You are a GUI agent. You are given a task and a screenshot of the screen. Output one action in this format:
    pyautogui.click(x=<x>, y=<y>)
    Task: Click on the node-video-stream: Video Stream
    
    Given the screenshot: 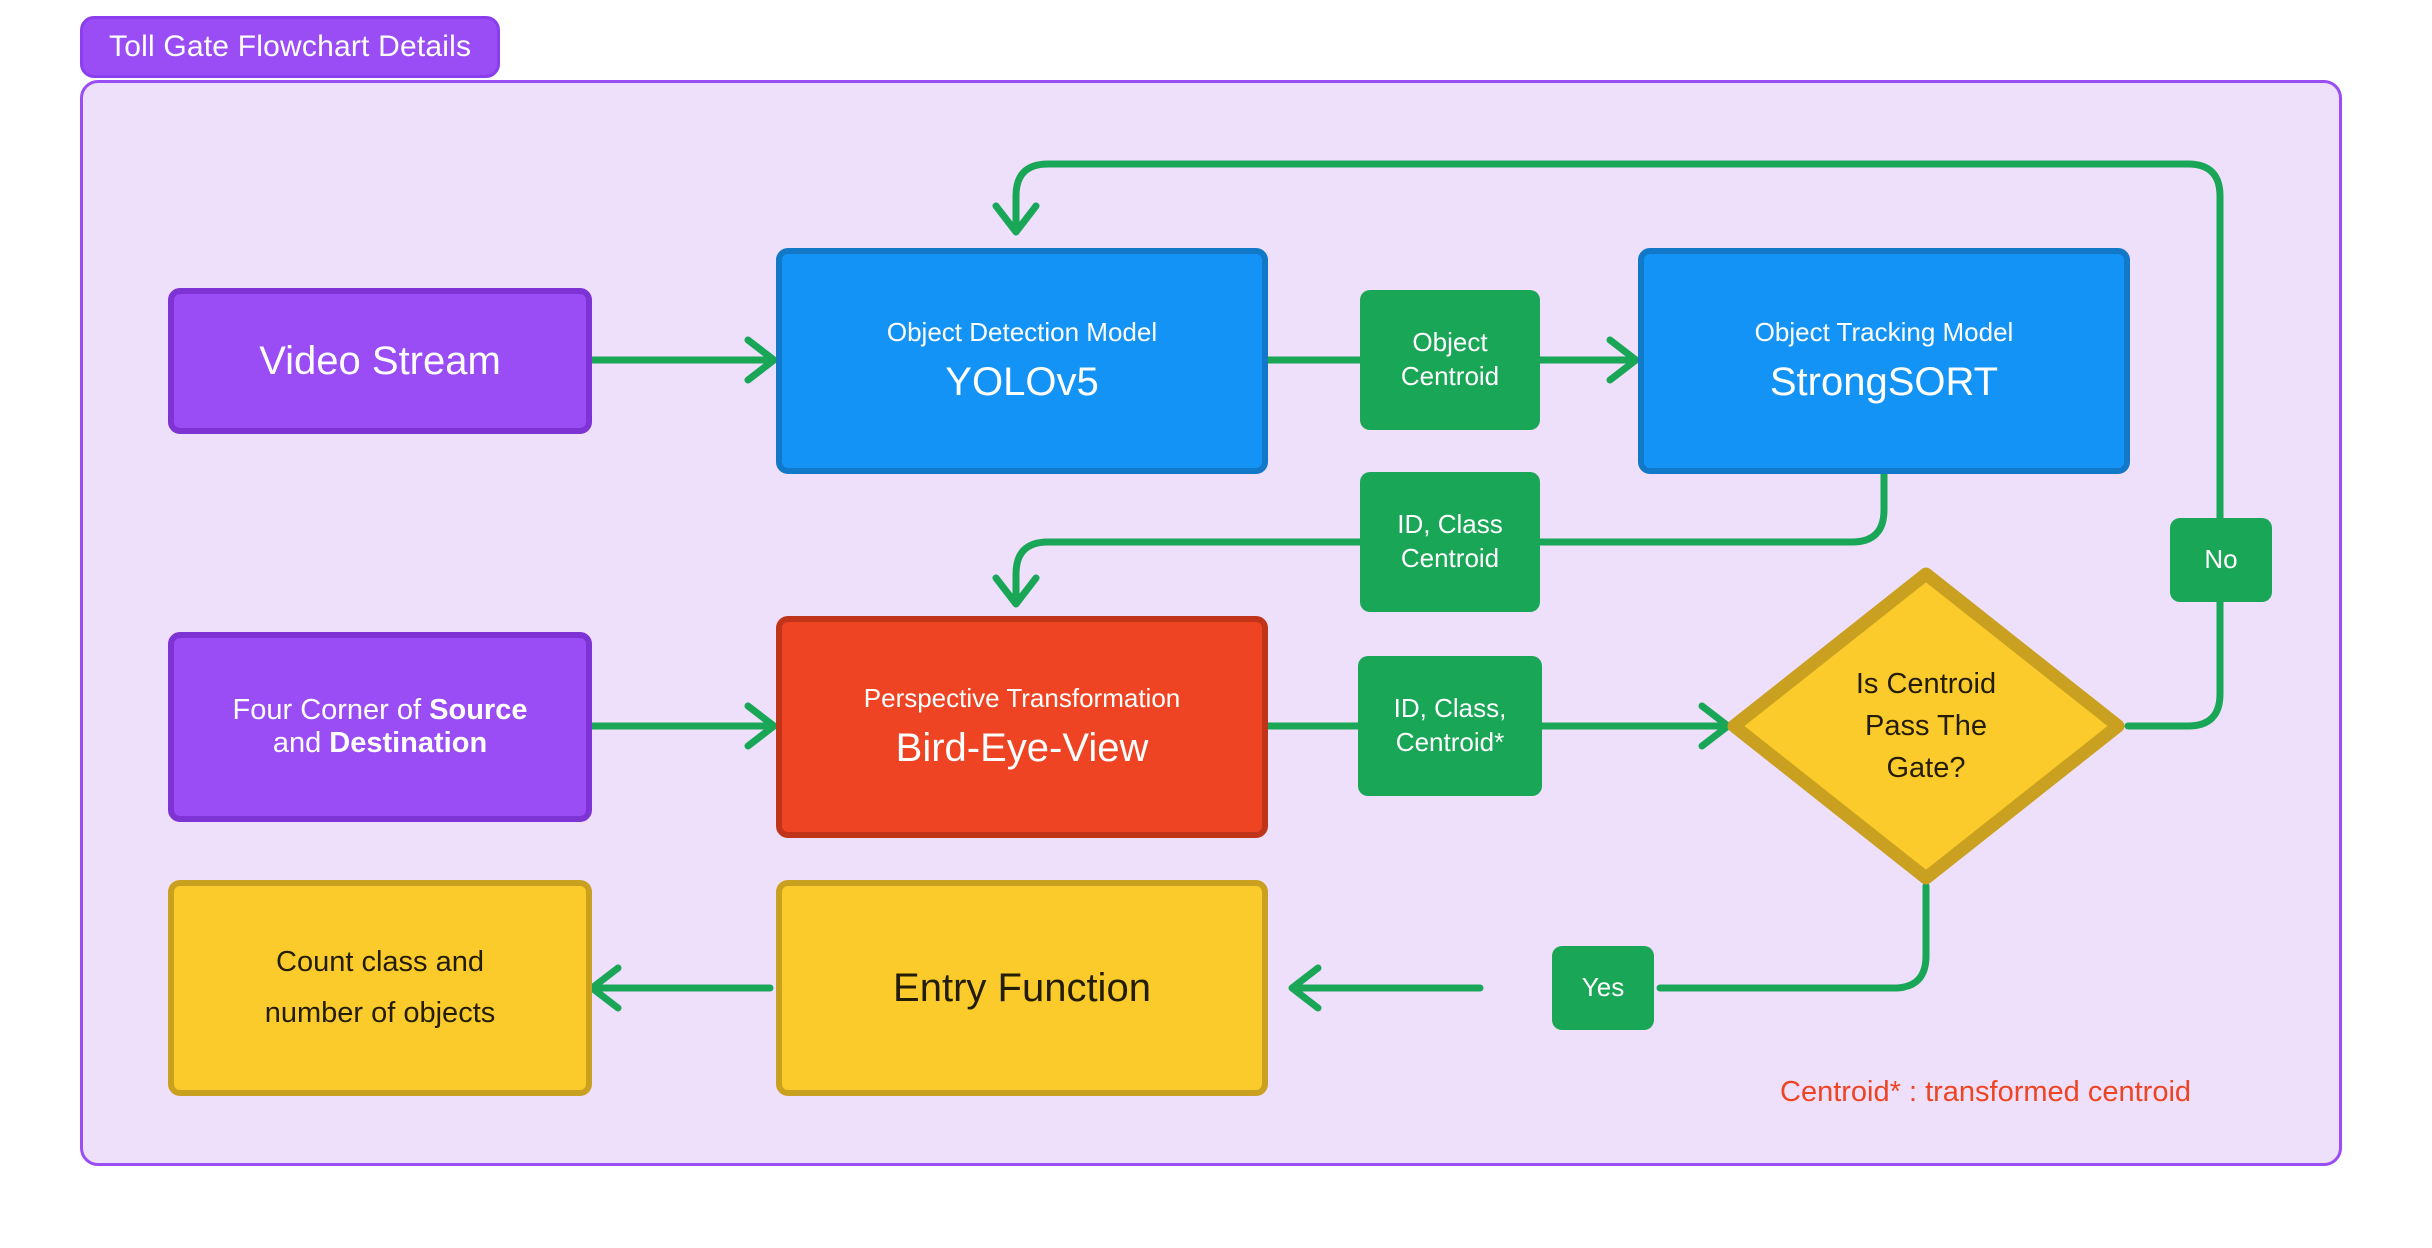 What is the action you would take?
    pyautogui.click(x=380, y=361)
    